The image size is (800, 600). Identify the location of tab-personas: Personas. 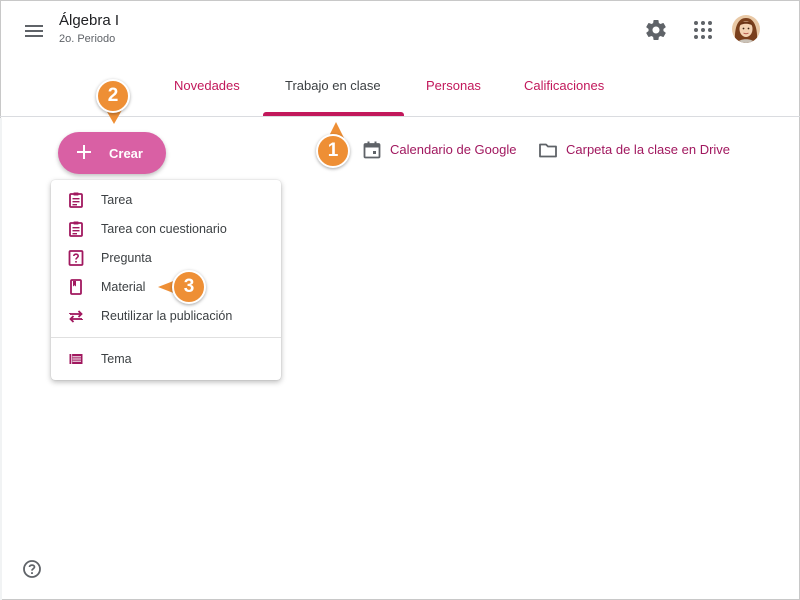
(453, 85).